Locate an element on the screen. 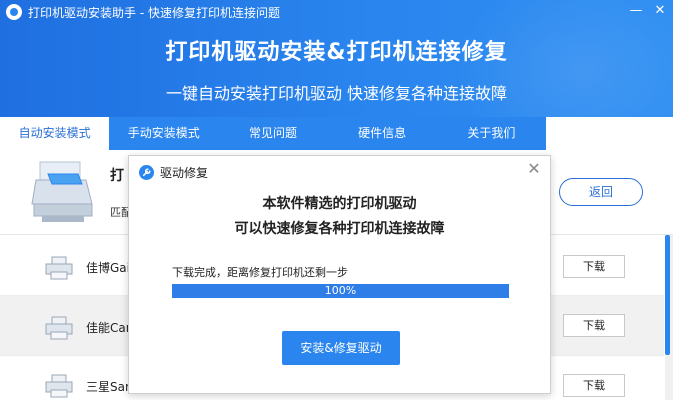 Image resolution: width=673 pixels, height=400 pixels. wrench-icon is located at coordinates (146, 172).